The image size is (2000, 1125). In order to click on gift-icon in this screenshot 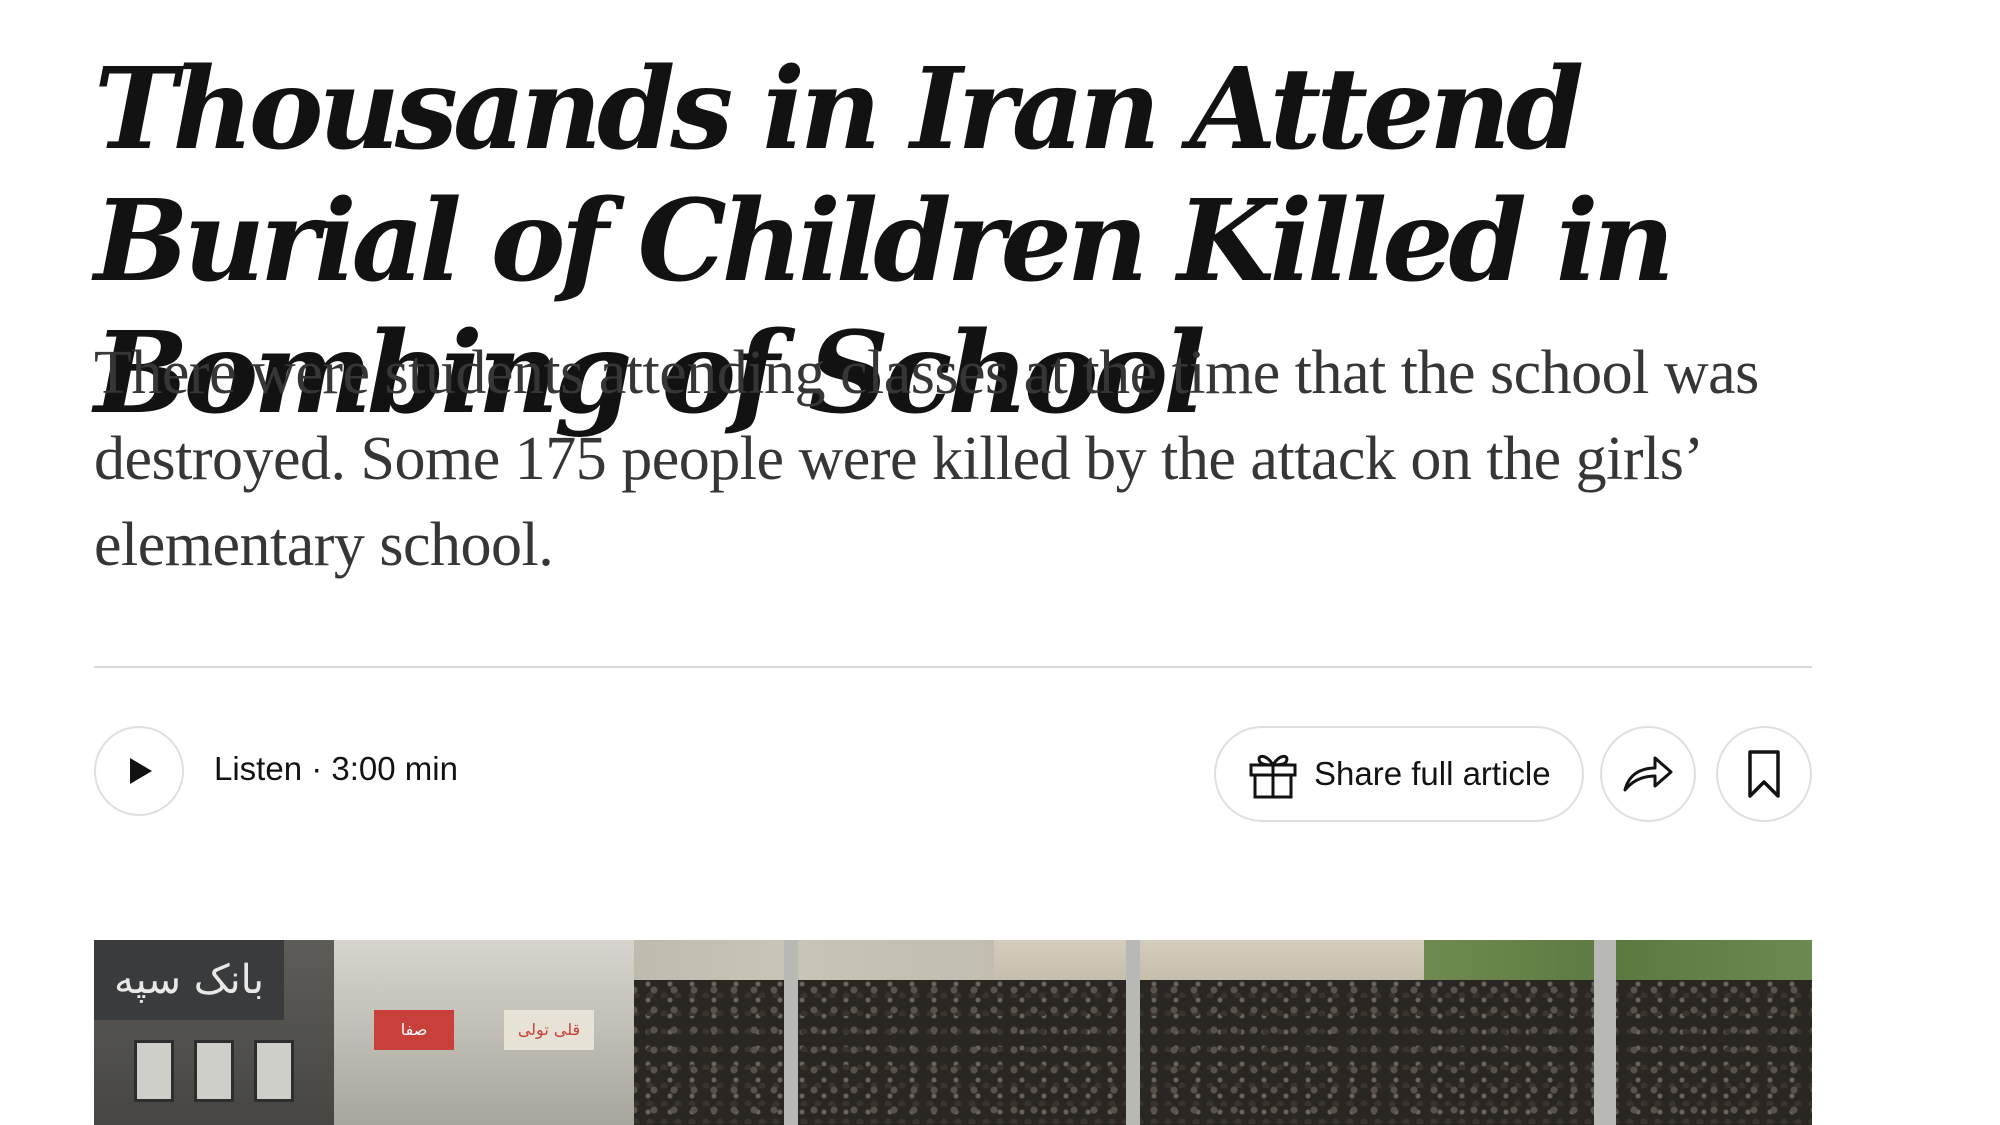, I will do `click(1273, 774)`.